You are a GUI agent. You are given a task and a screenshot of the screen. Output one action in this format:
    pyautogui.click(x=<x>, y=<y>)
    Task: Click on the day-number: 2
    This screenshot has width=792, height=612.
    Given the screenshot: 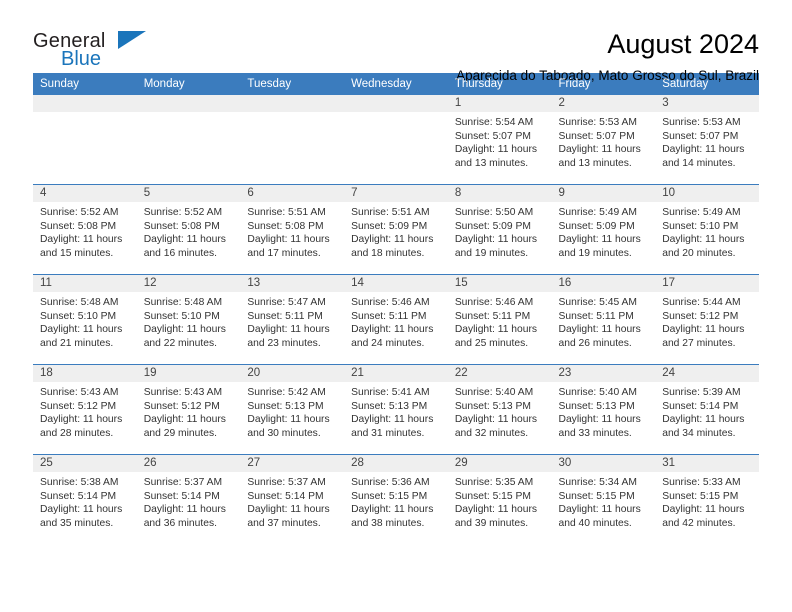 What is the action you would take?
    pyautogui.click(x=603, y=103)
    